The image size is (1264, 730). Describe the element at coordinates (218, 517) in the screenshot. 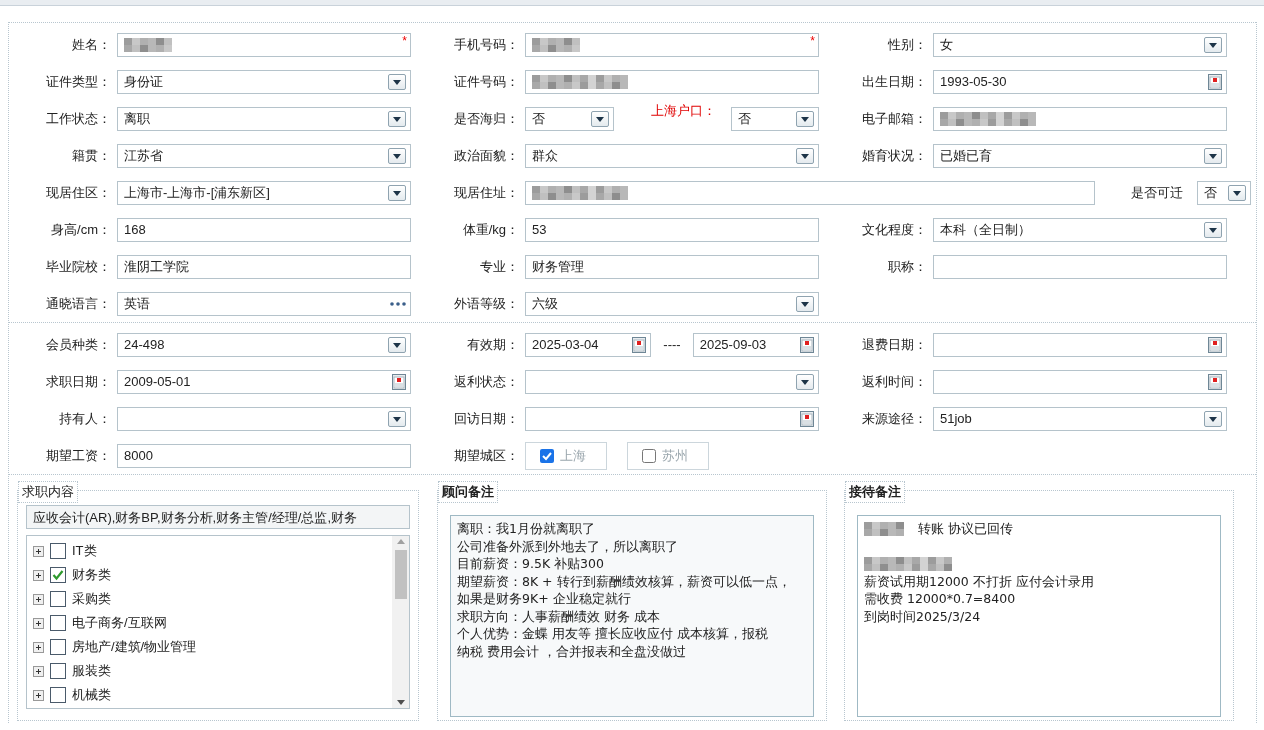

I see `selection-field: 应收会计(AR),财务BP,财务分析,财务主管/经理/总监,财务` at that location.